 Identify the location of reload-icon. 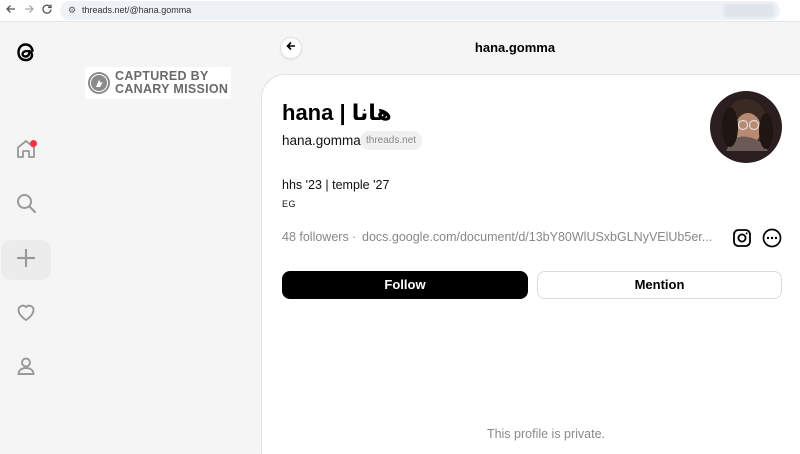
(47, 11).